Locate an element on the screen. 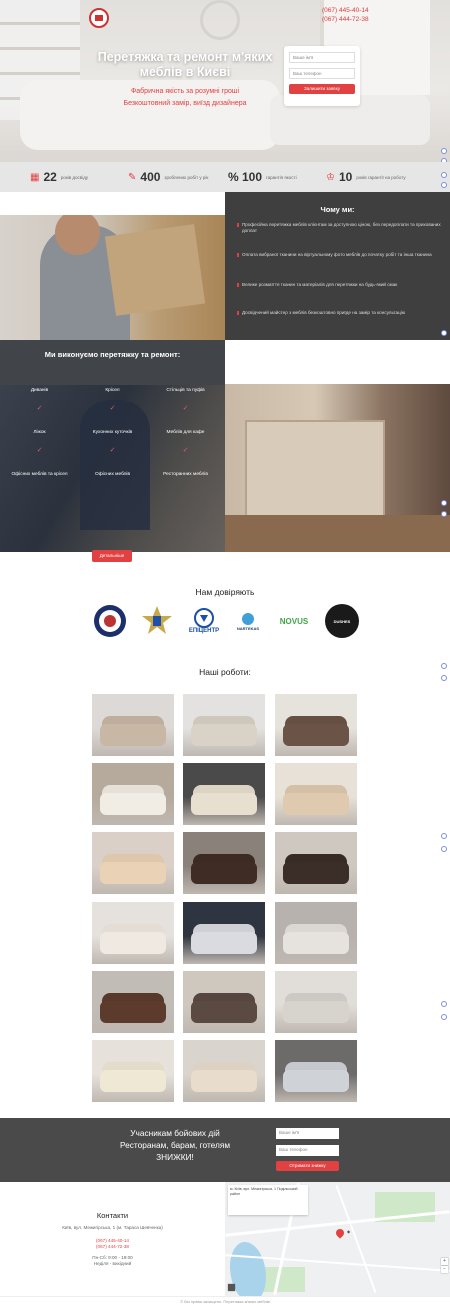 The width and height of the screenshot is (450, 1310). contact-phone-1: (067) 445-40-14 is located at coordinates (112, 1240).